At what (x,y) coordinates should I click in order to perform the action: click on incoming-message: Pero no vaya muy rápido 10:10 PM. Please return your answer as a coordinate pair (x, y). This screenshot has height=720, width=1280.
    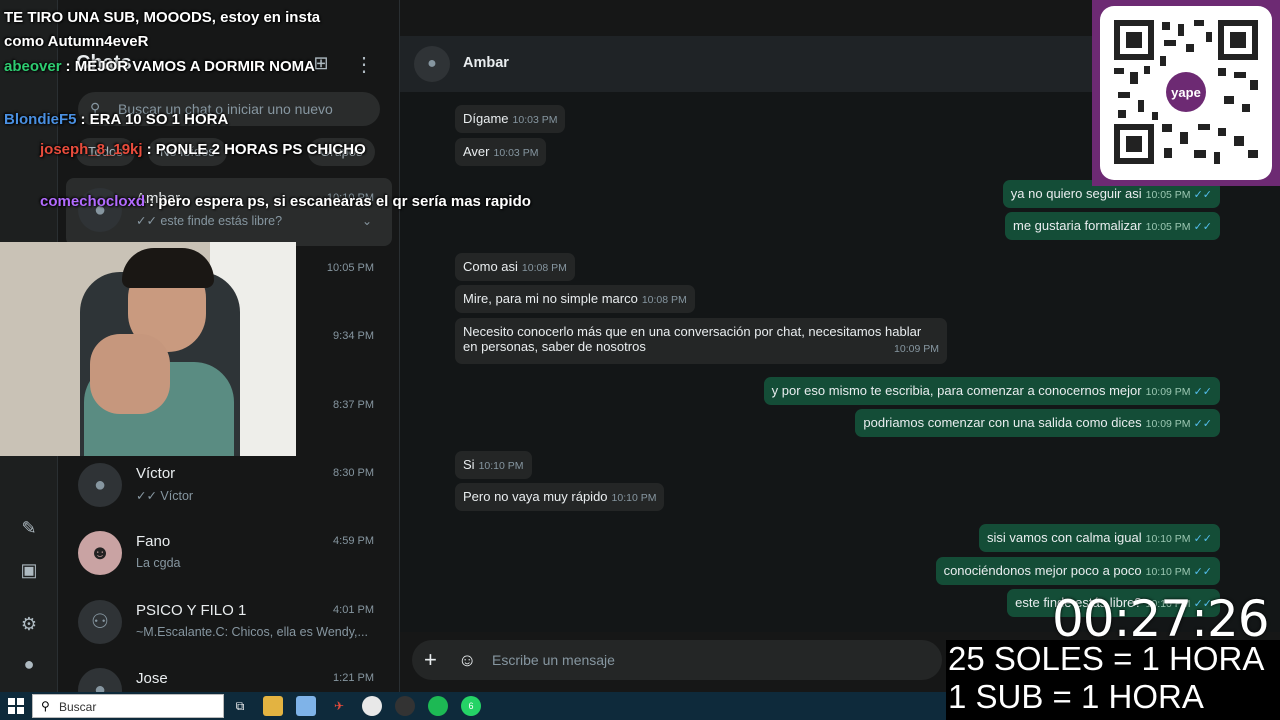
    Looking at the image, I should click on (560, 497).